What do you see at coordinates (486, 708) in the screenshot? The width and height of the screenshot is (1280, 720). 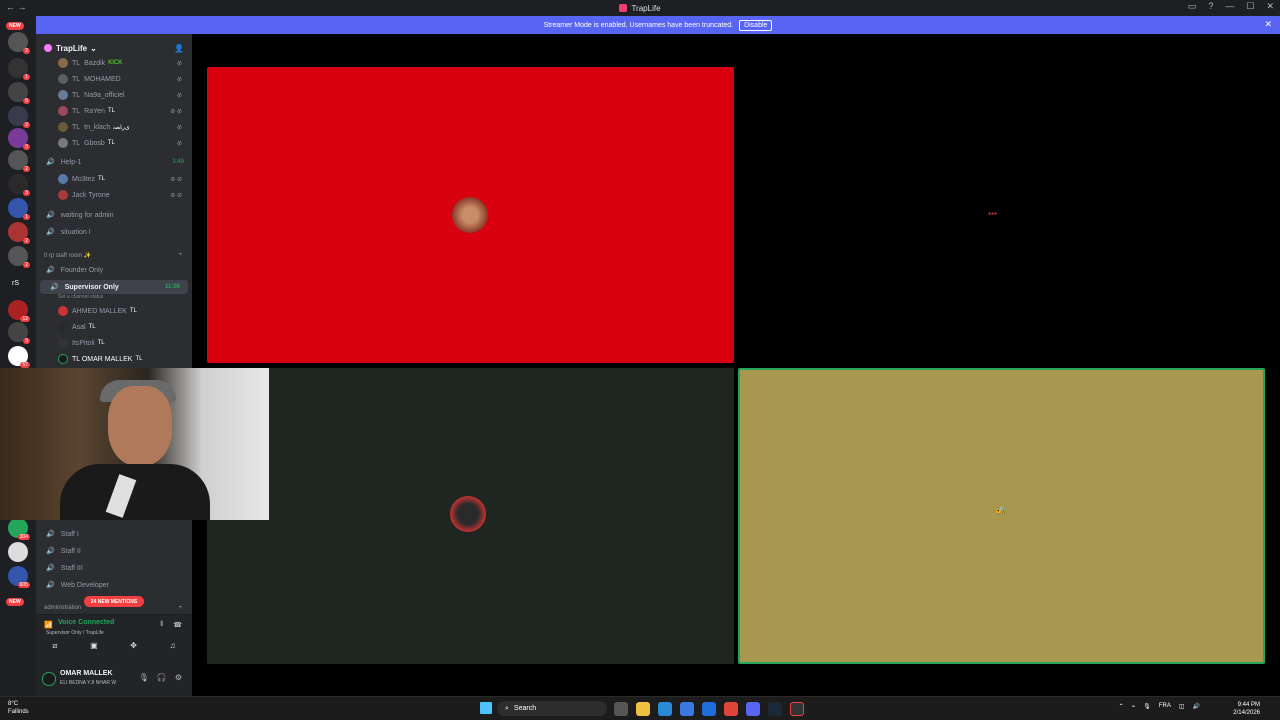 I see `start-button` at bounding box center [486, 708].